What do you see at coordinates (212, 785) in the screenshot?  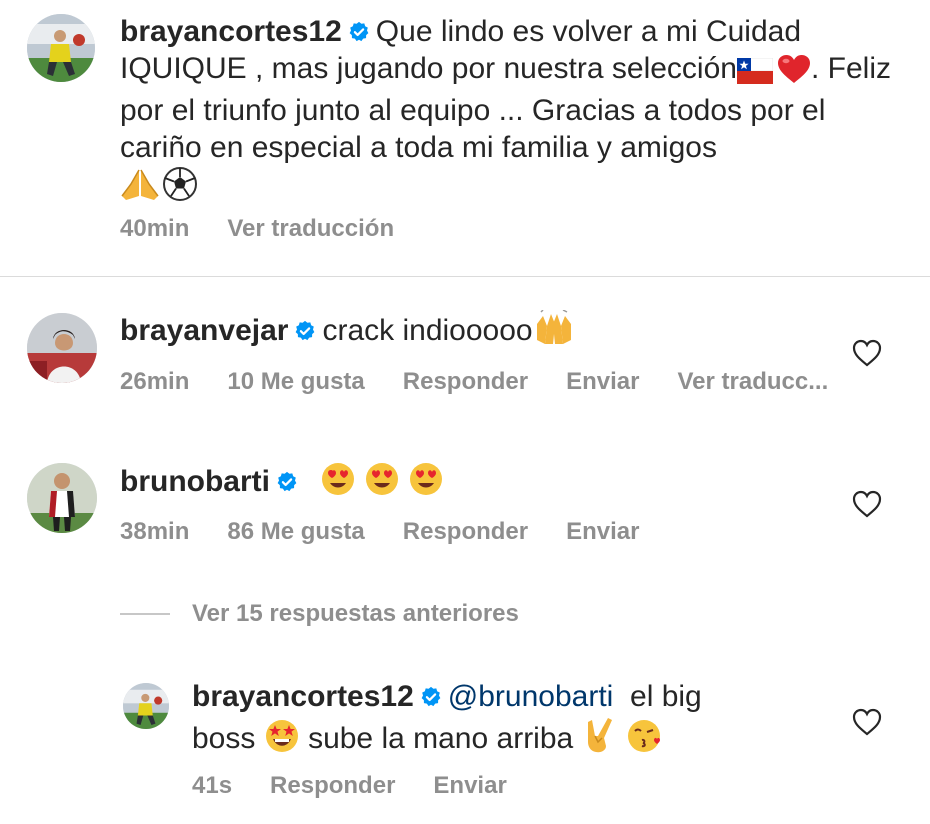 I see `reply-time: 41s` at bounding box center [212, 785].